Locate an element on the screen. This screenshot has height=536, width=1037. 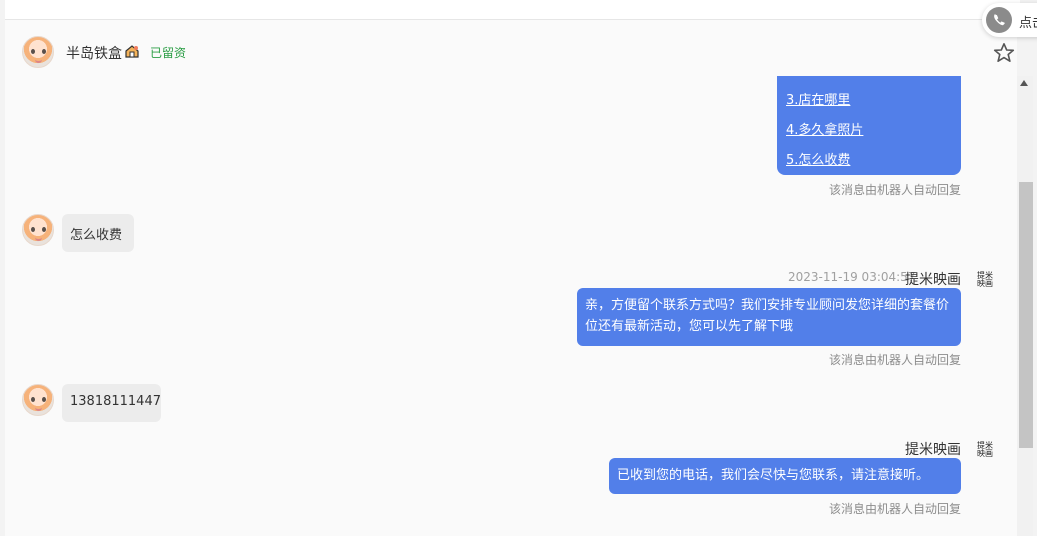
scrollbar-thumb is located at coordinates (1026, 315).